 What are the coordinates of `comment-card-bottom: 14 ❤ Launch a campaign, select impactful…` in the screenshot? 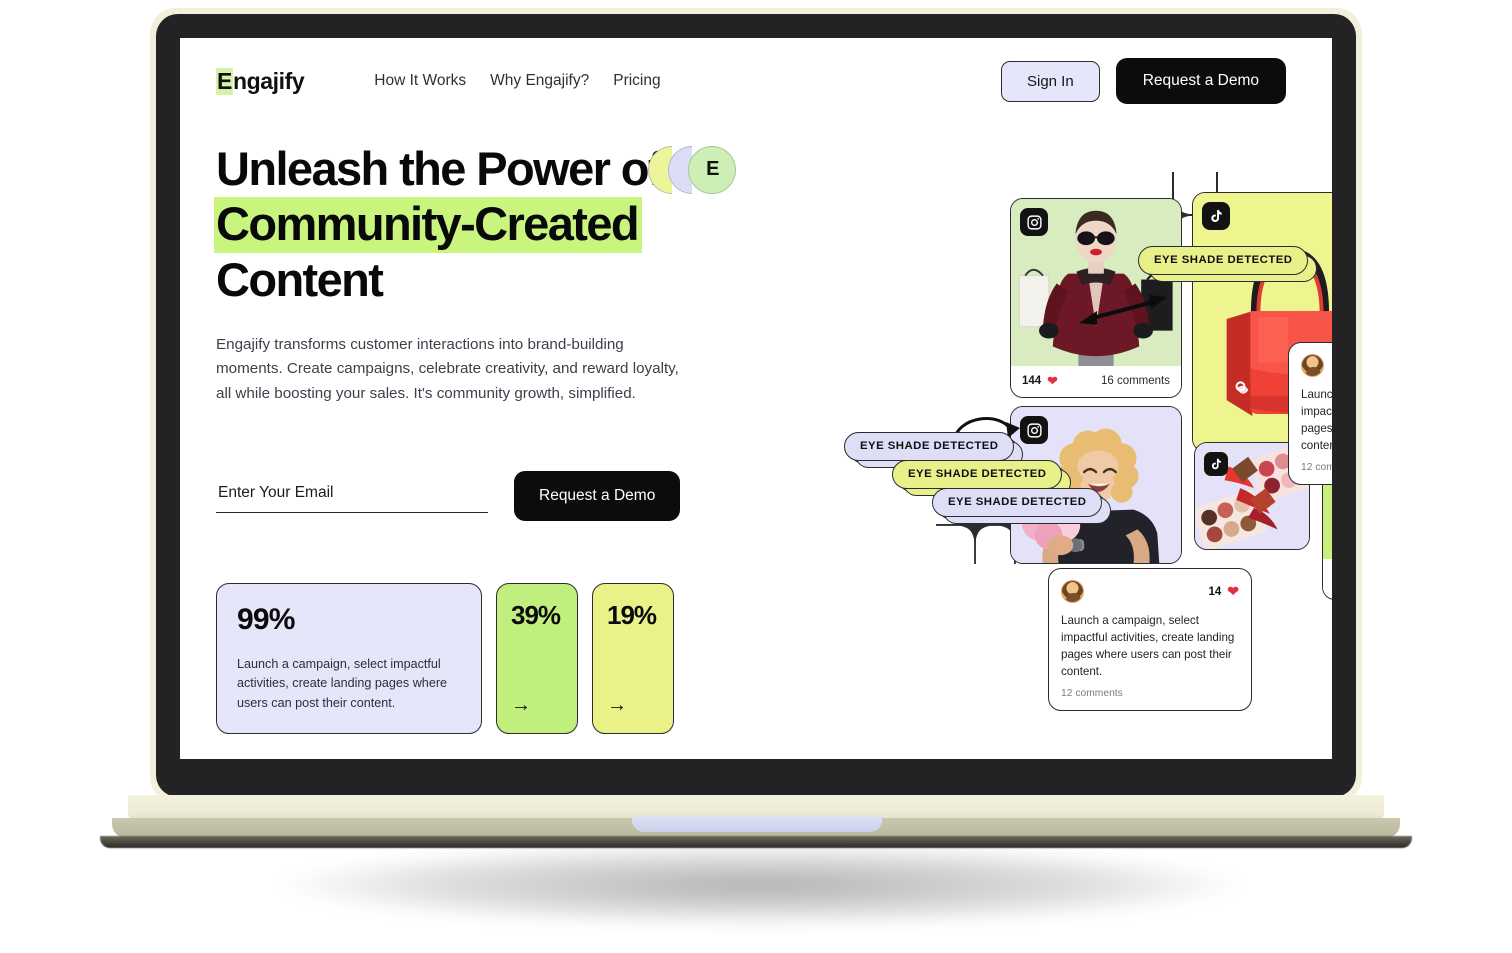 It's located at (1150, 640).